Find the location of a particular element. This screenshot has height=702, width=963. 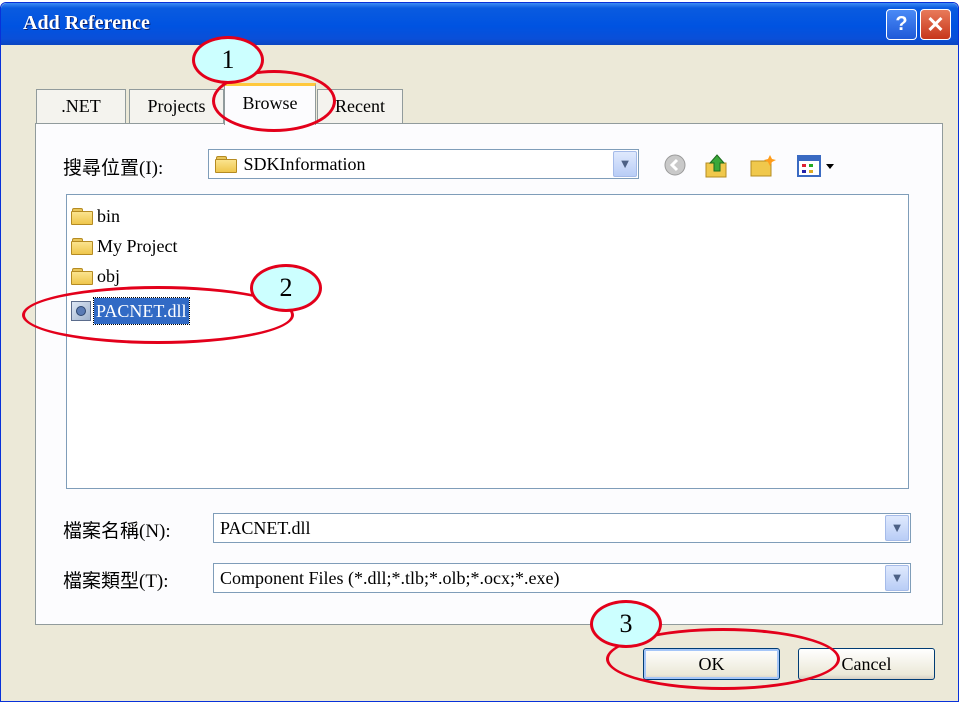

list-item-my-project: My Project is located at coordinates (125, 246).